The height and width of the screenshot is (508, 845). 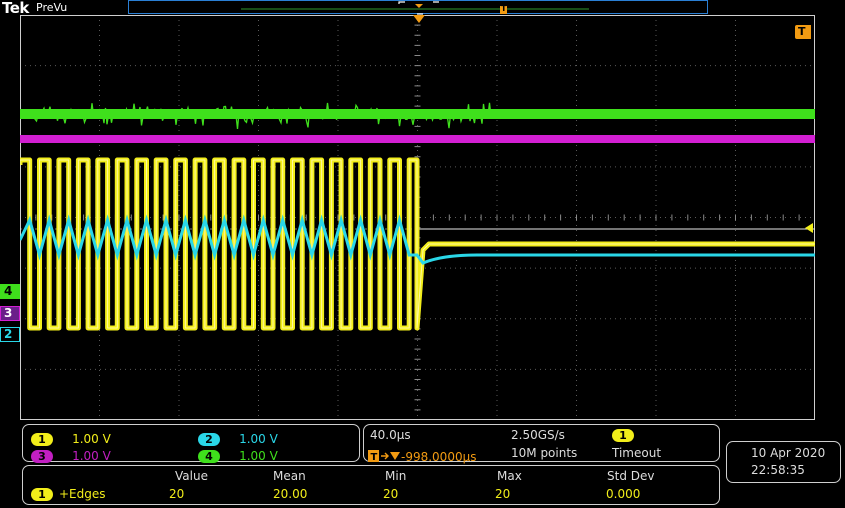 What do you see at coordinates (91, 456) in the screenshot?
I see `ch3-scale-value: 1.00 V` at bounding box center [91, 456].